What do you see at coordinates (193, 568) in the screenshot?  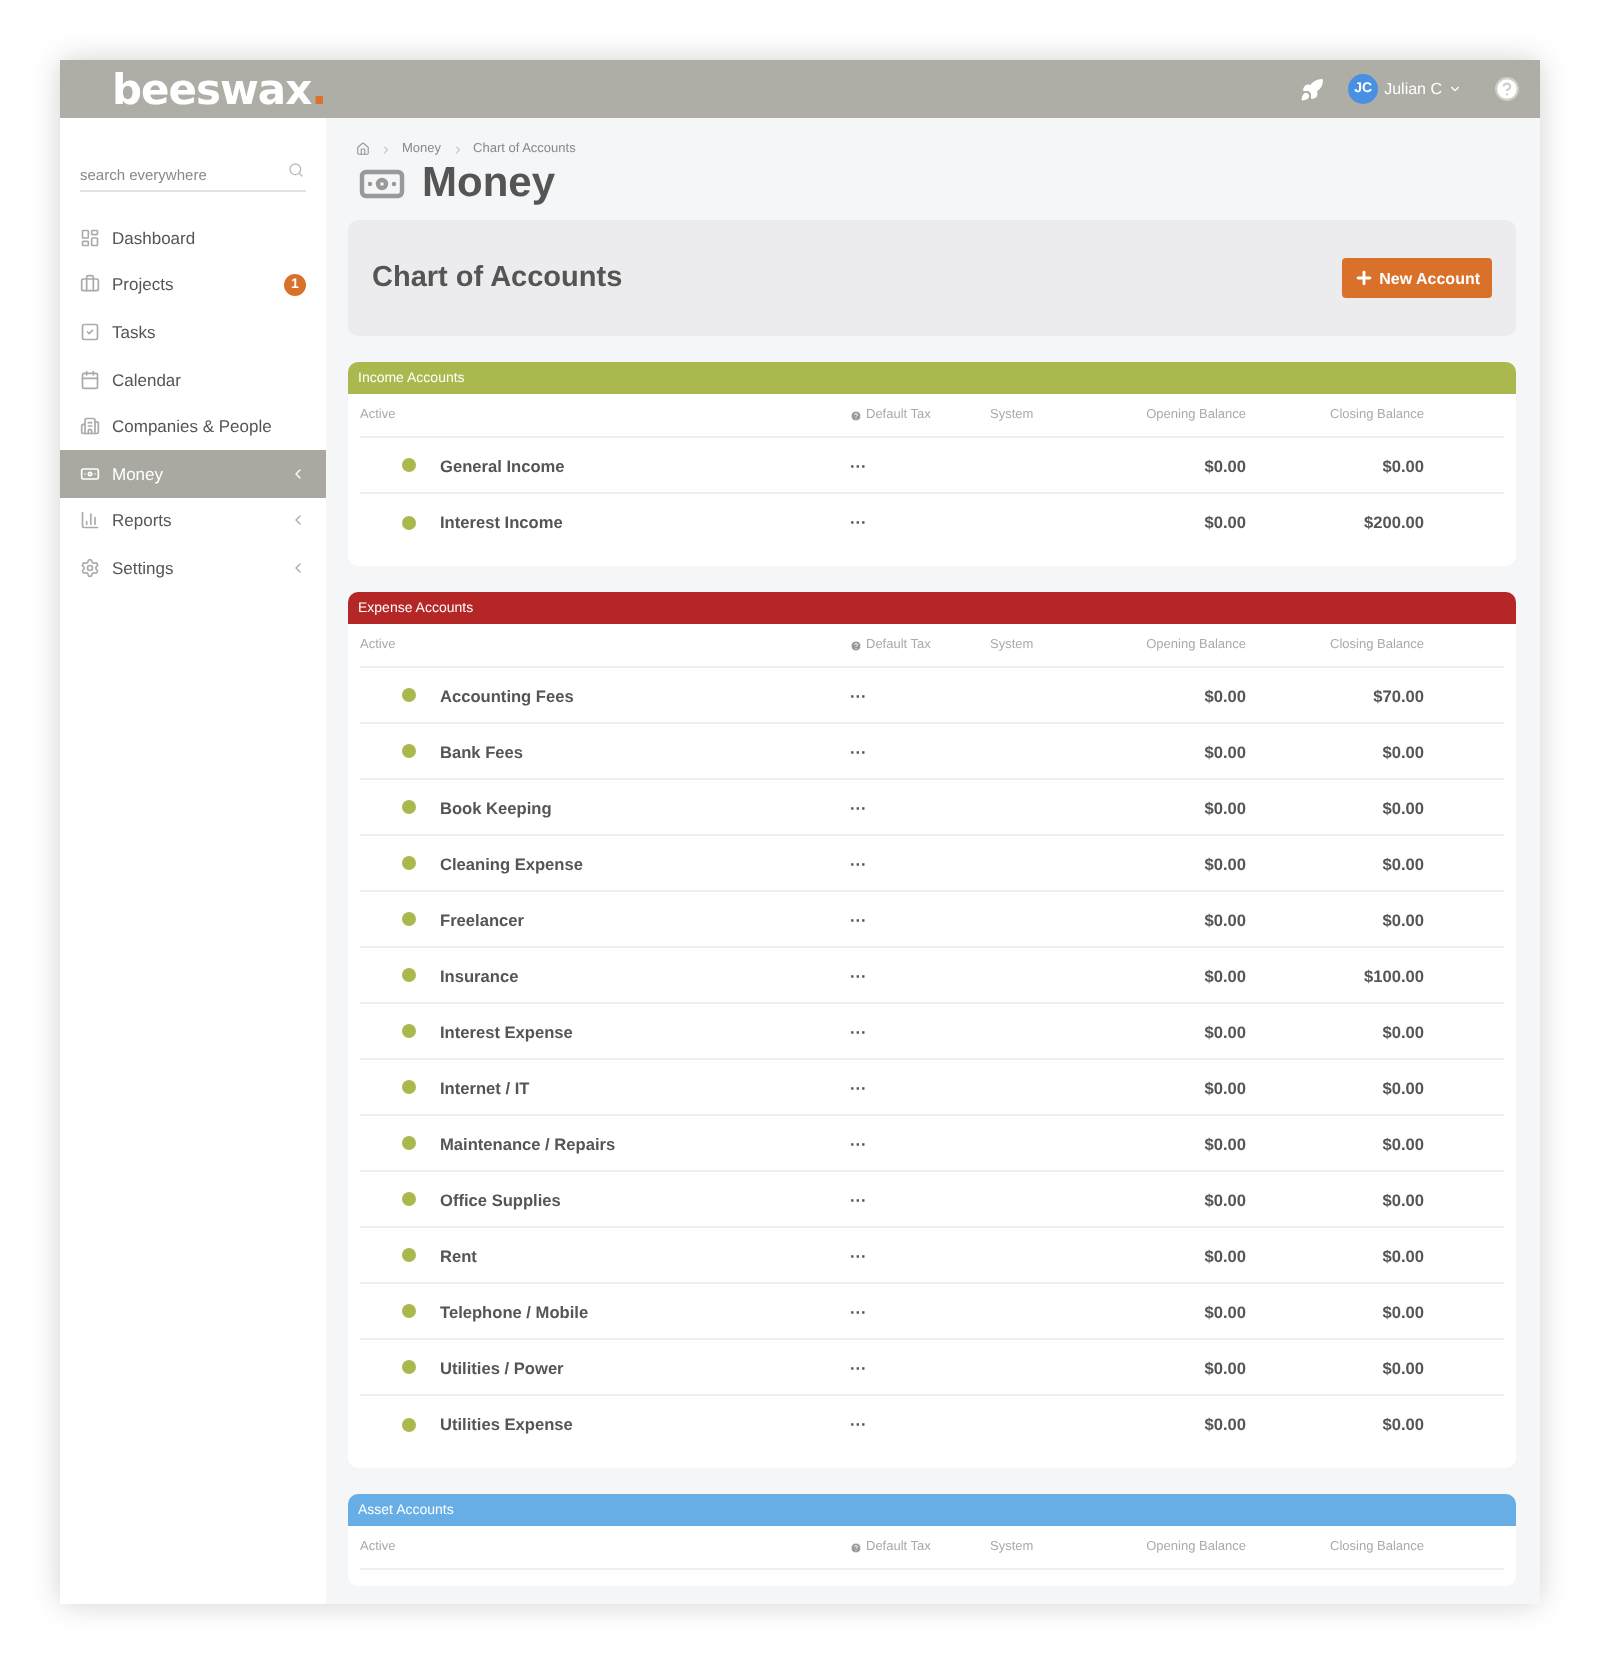 I see `sidebar-item: Settings` at bounding box center [193, 568].